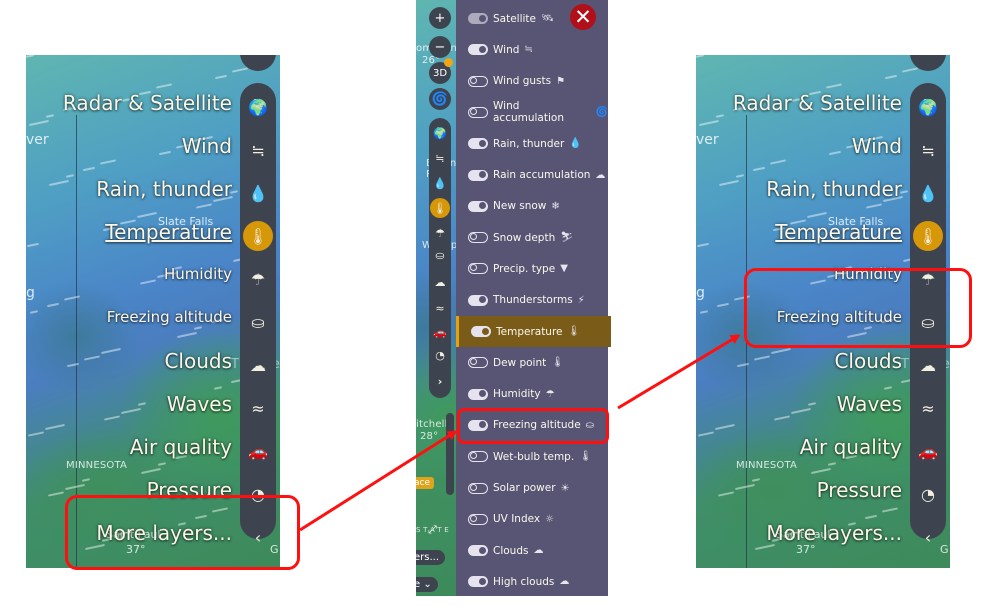  I want to click on chevron-left-icon: ‹, so click(928, 537).